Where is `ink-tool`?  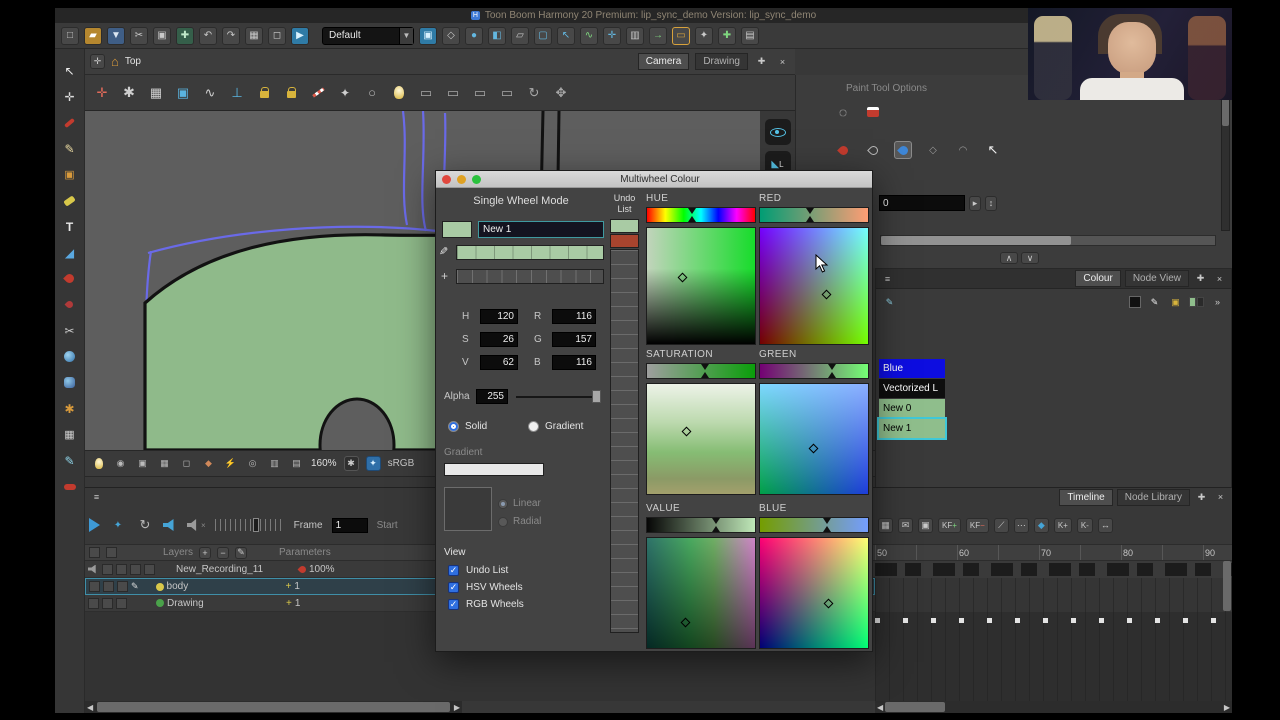 ink-tool is located at coordinates (69, 460).